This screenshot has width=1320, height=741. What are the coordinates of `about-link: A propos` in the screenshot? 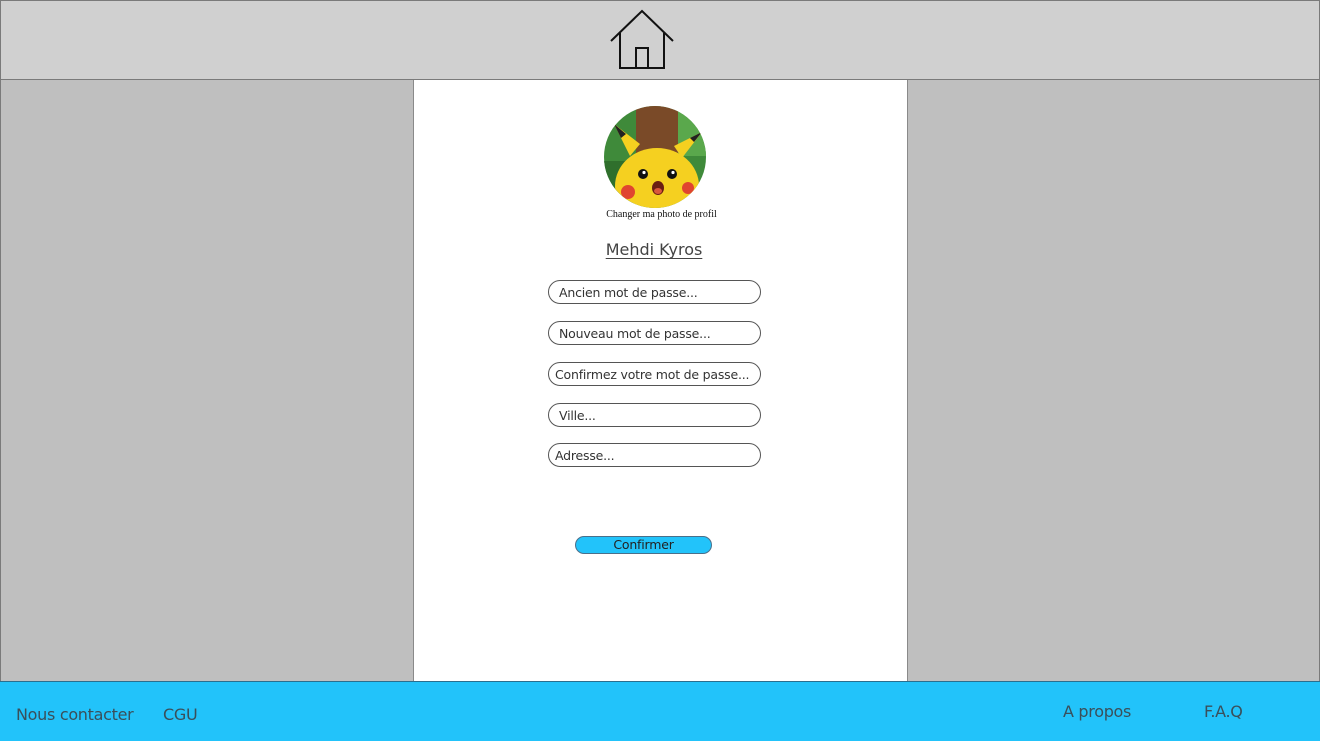 It's located at (1097, 711).